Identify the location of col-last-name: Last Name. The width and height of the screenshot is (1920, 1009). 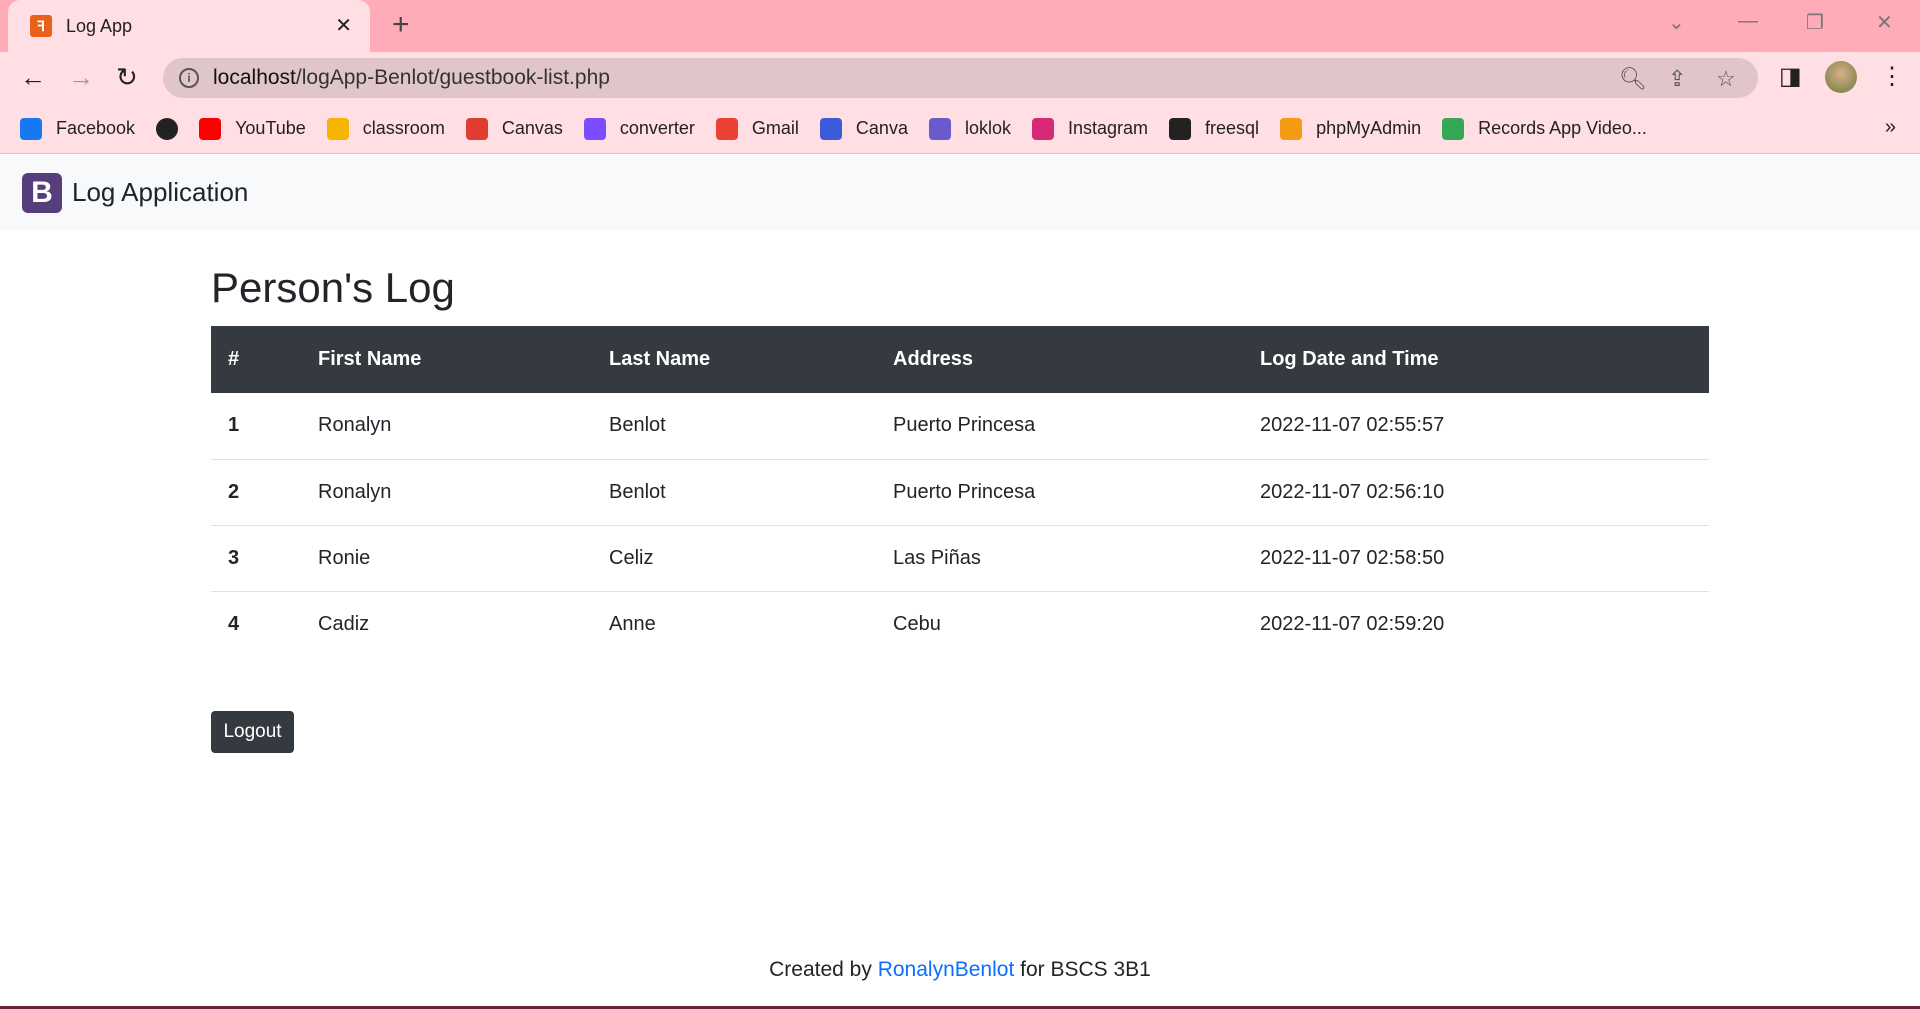
(660, 359).